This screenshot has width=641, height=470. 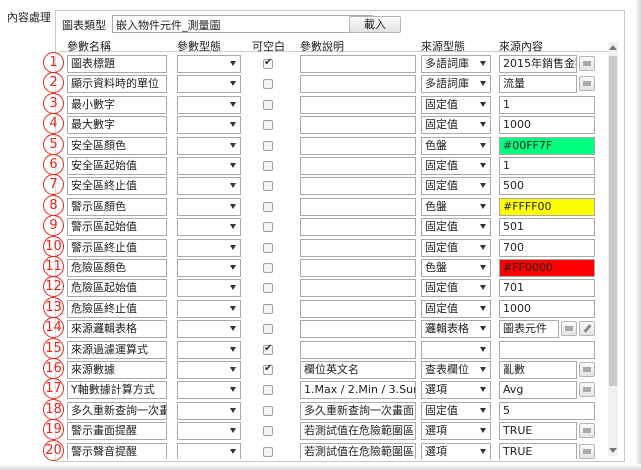 What do you see at coordinates (358, 390) in the screenshot?
I see `param-desc-field: 1.Max / 2.Min / 3.Sum /` at bounding box center [358, 390].